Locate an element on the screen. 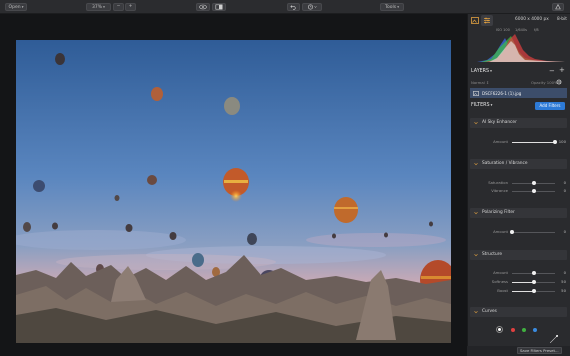 This screenshot has height=356, width=570. open-label: Open is located at coordinates (14, 7).